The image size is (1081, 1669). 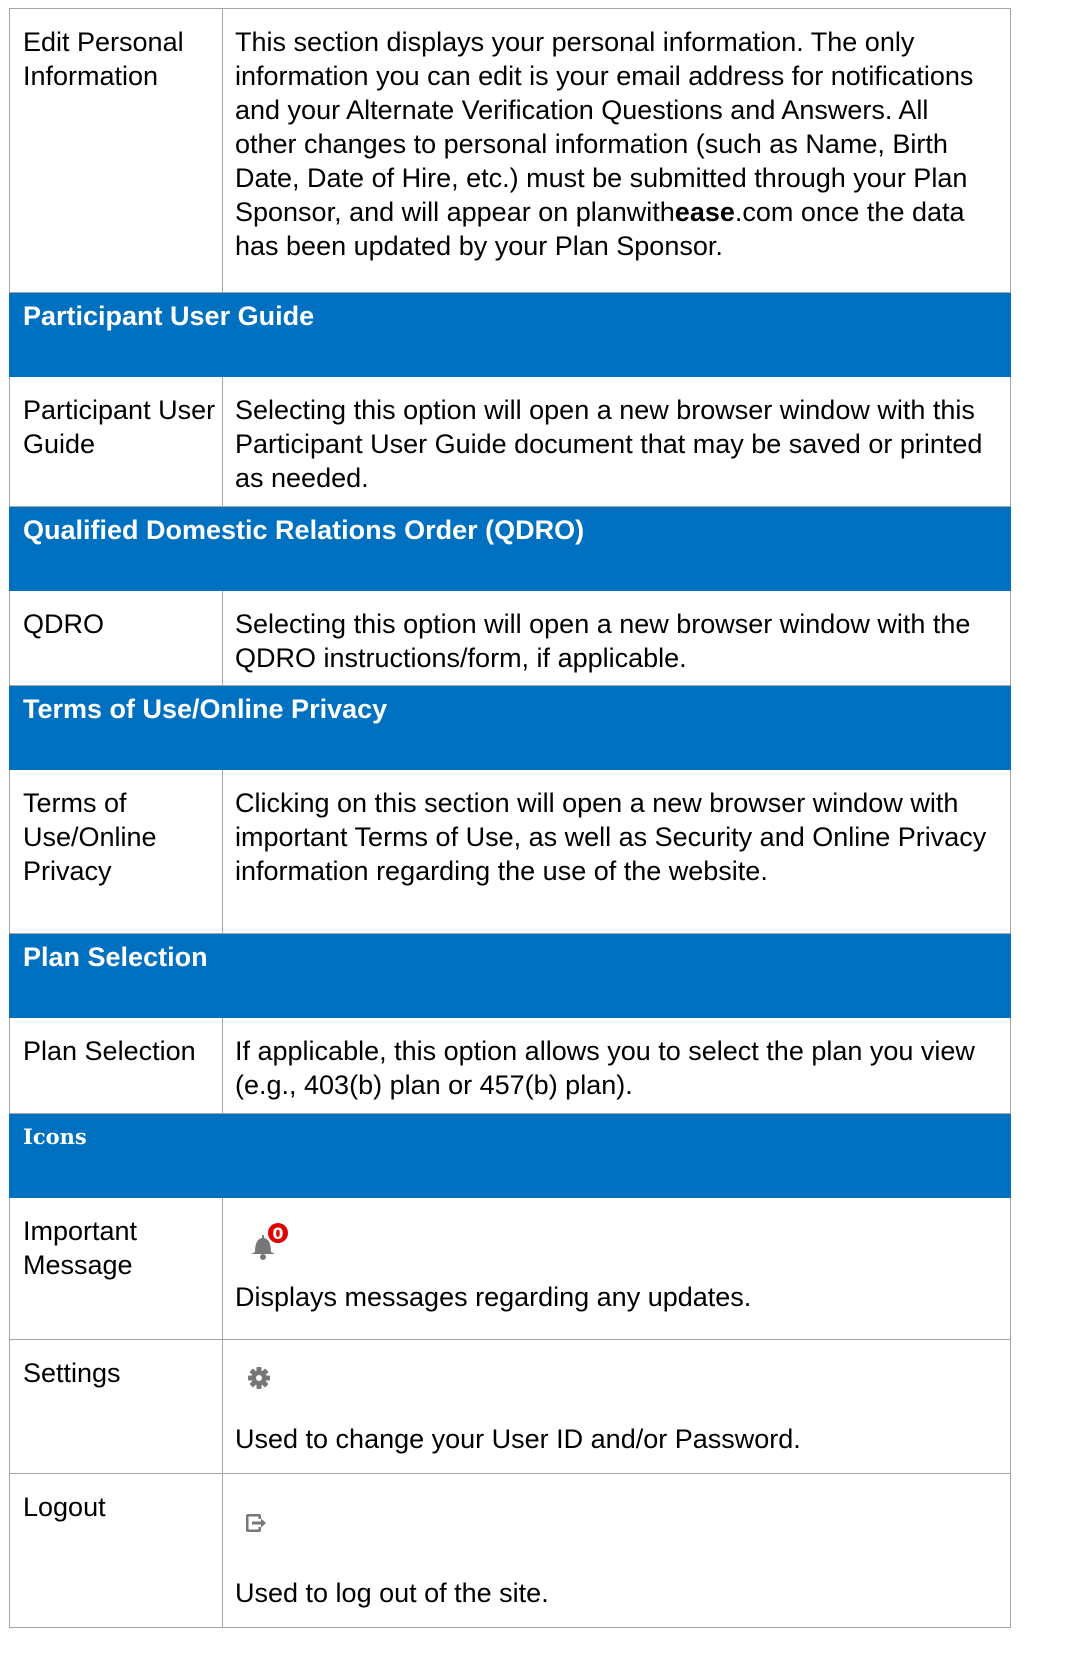 What do you see at coordinates (116, 638) in the screenshot?
I see `row-label: QDRO` at bounding box center [116, 638].